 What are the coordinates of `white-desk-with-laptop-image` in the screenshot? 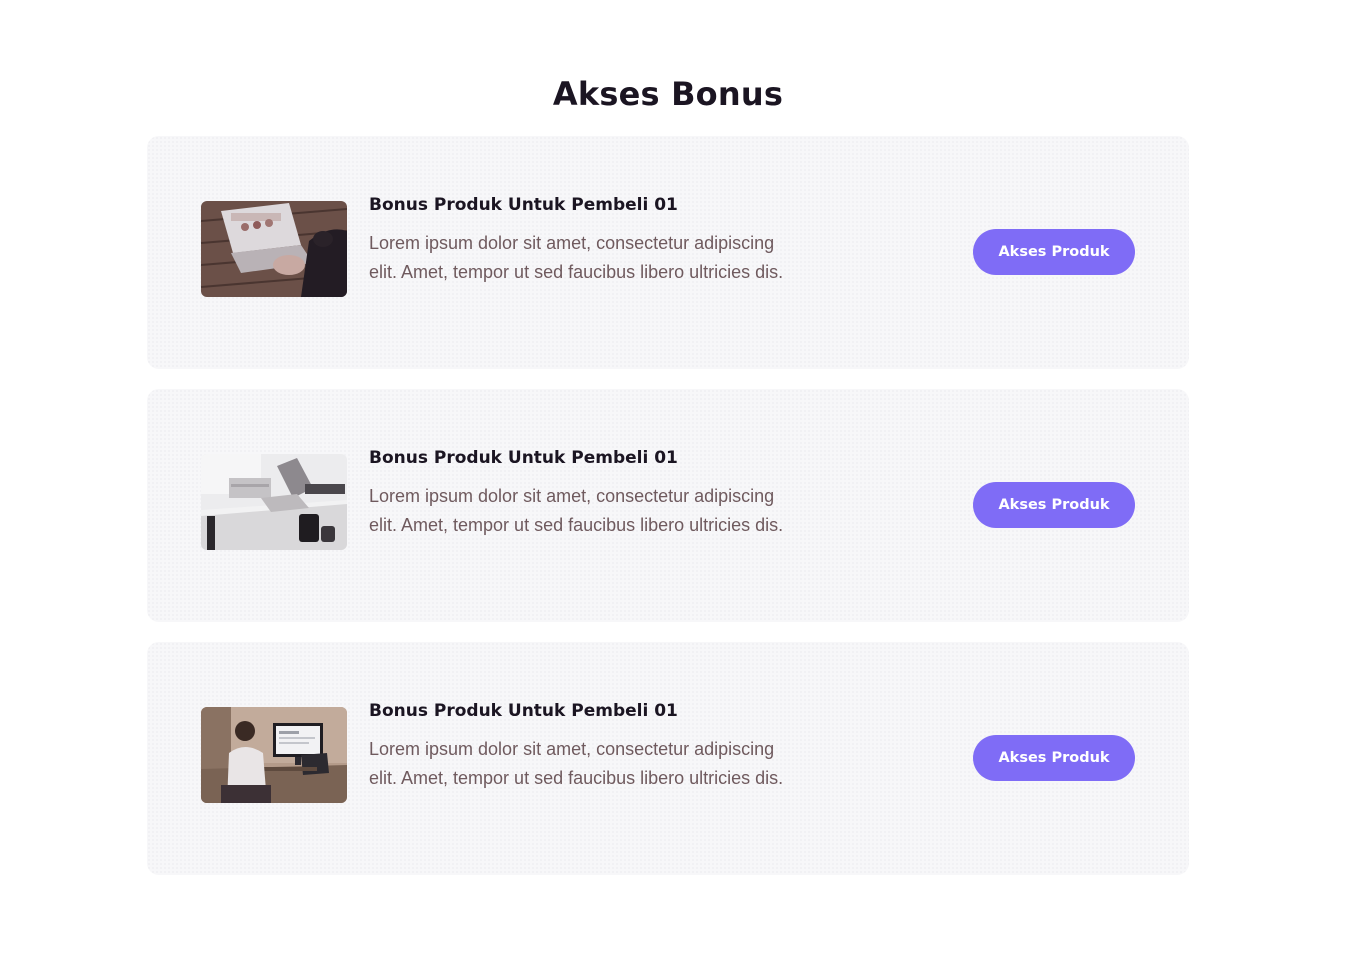 It's located at (274, 502).